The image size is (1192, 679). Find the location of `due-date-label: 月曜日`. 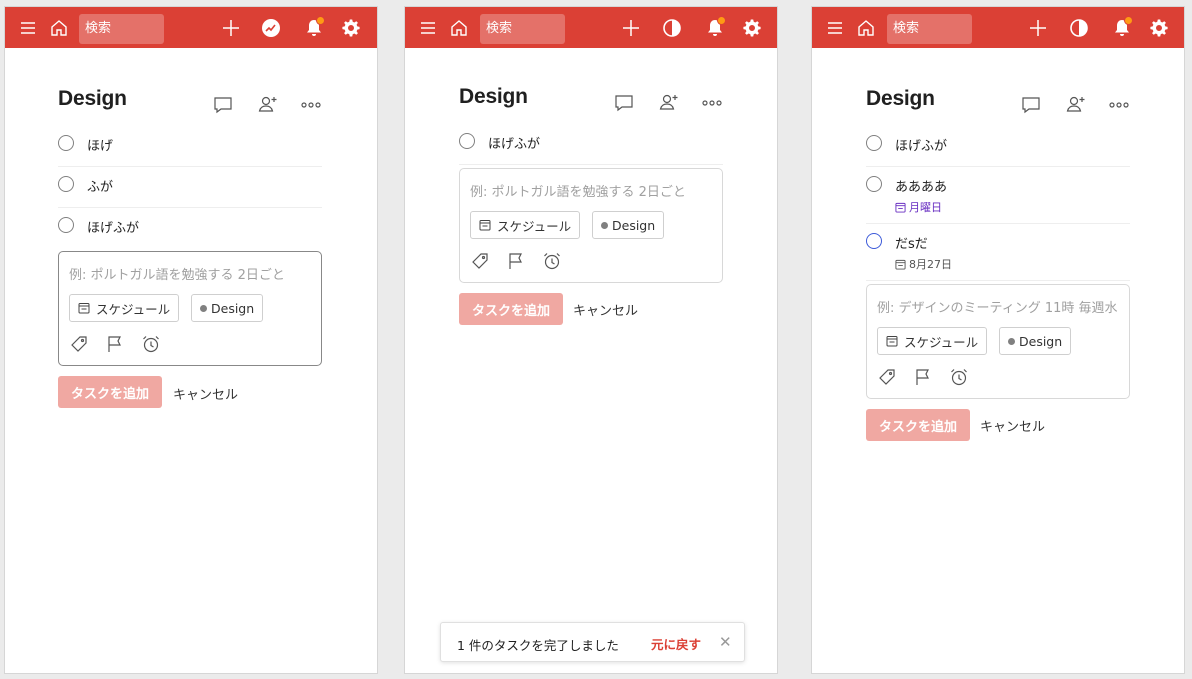

due-date-label: 月曜日 is located at coordinates (925, 207).